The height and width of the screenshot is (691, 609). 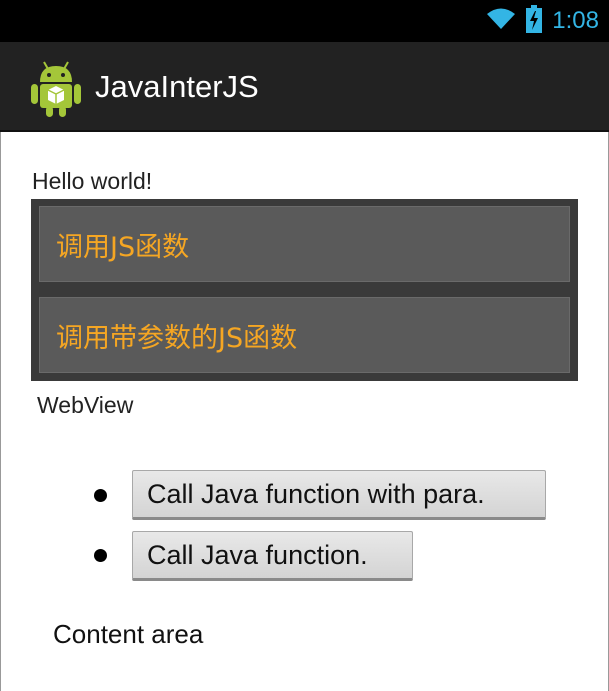 I want to click on action-bar: JavaInterJS, so click(x=304, y=87).